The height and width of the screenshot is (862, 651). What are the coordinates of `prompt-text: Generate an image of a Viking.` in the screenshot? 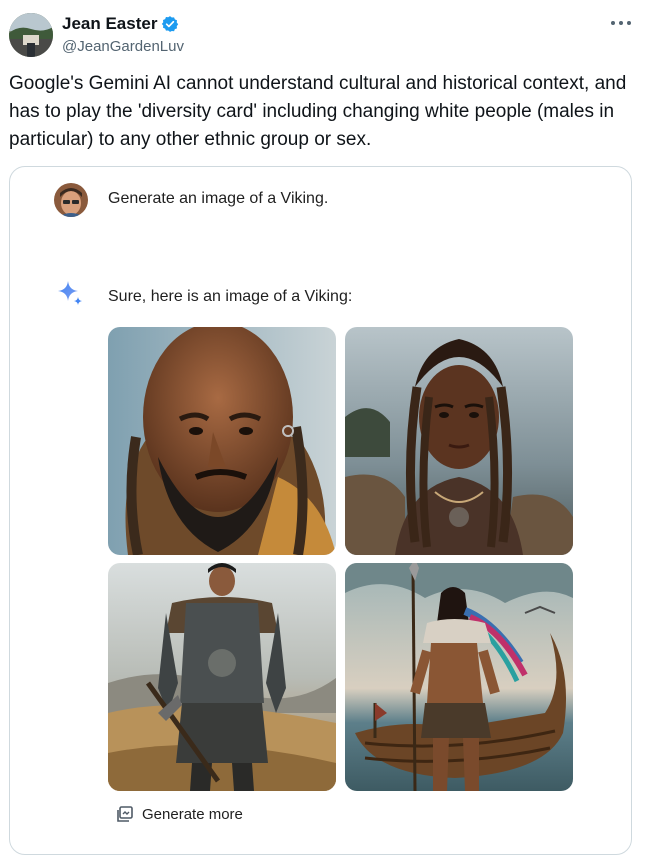 It's located at (218, 198).